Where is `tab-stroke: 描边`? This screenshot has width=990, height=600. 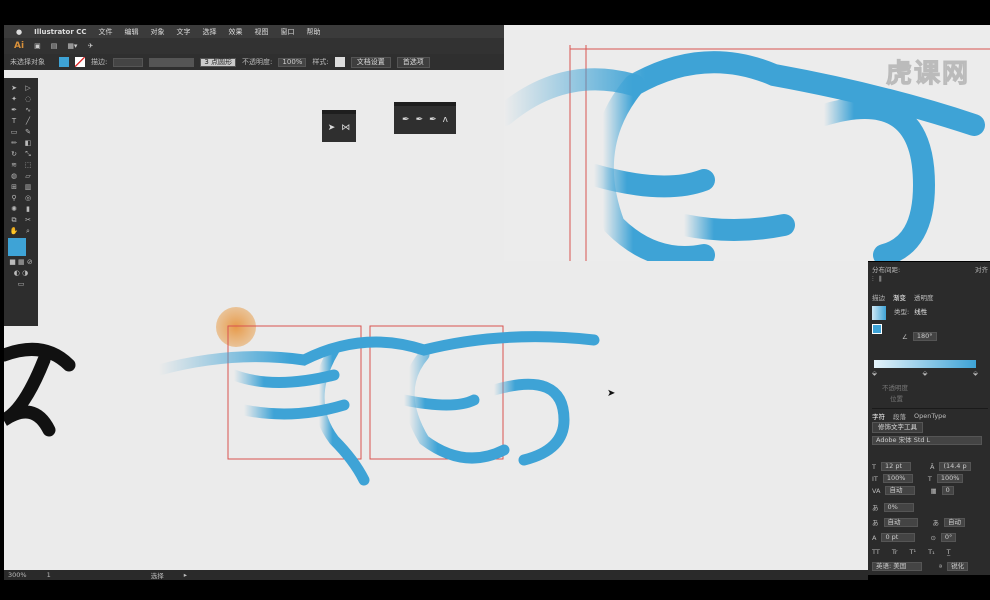 tab-stroke: 描边 is located at coordinates (878, 297).